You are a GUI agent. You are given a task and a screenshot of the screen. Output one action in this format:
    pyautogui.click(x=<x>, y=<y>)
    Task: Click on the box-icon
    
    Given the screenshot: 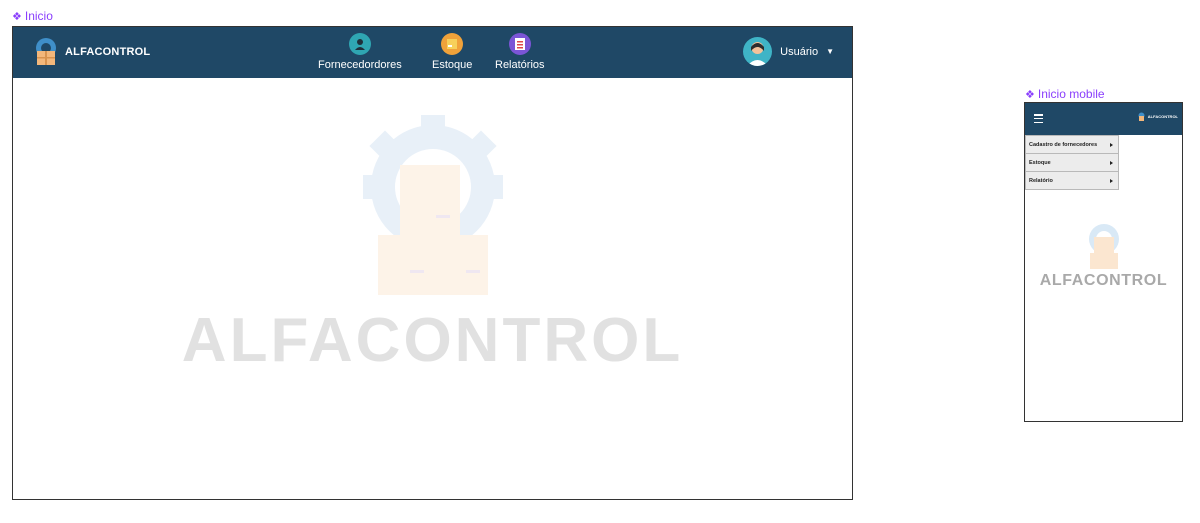 What is the action you would take?
    pyautogui.click(x=452, y=44)
    